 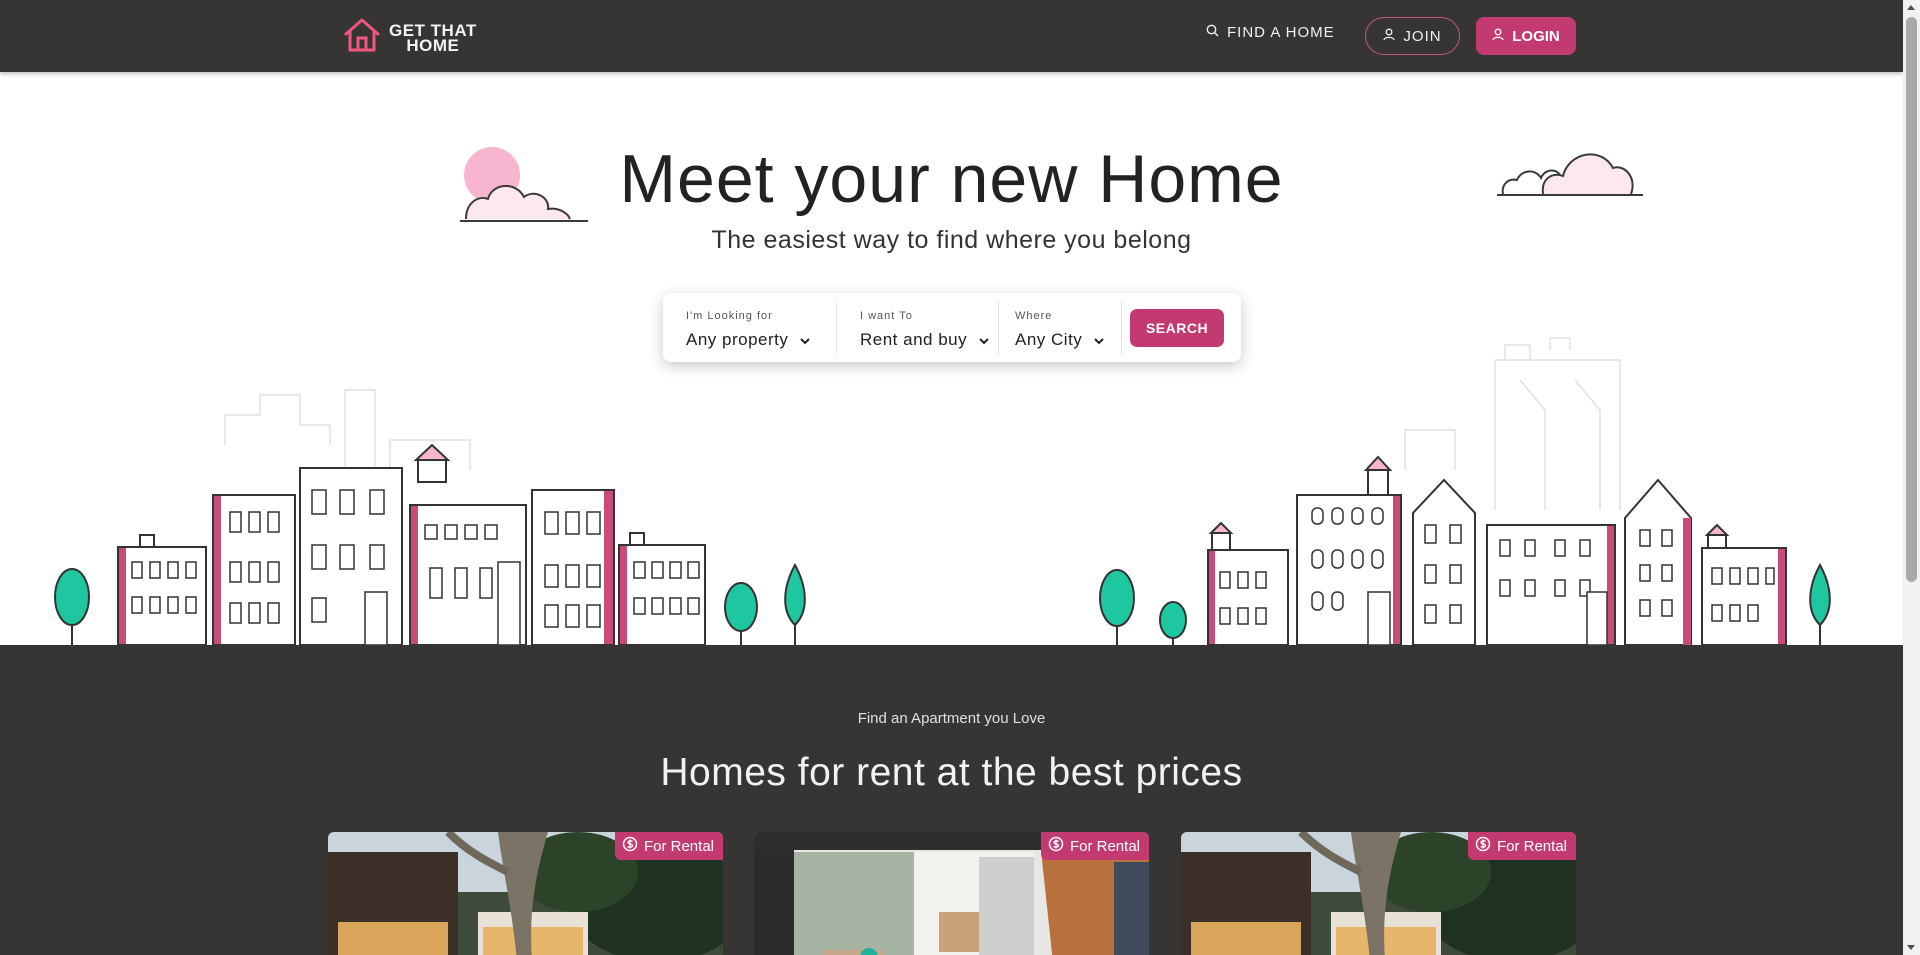 I want to click on city-select: Where Any City, so click(x=1060, y=327).